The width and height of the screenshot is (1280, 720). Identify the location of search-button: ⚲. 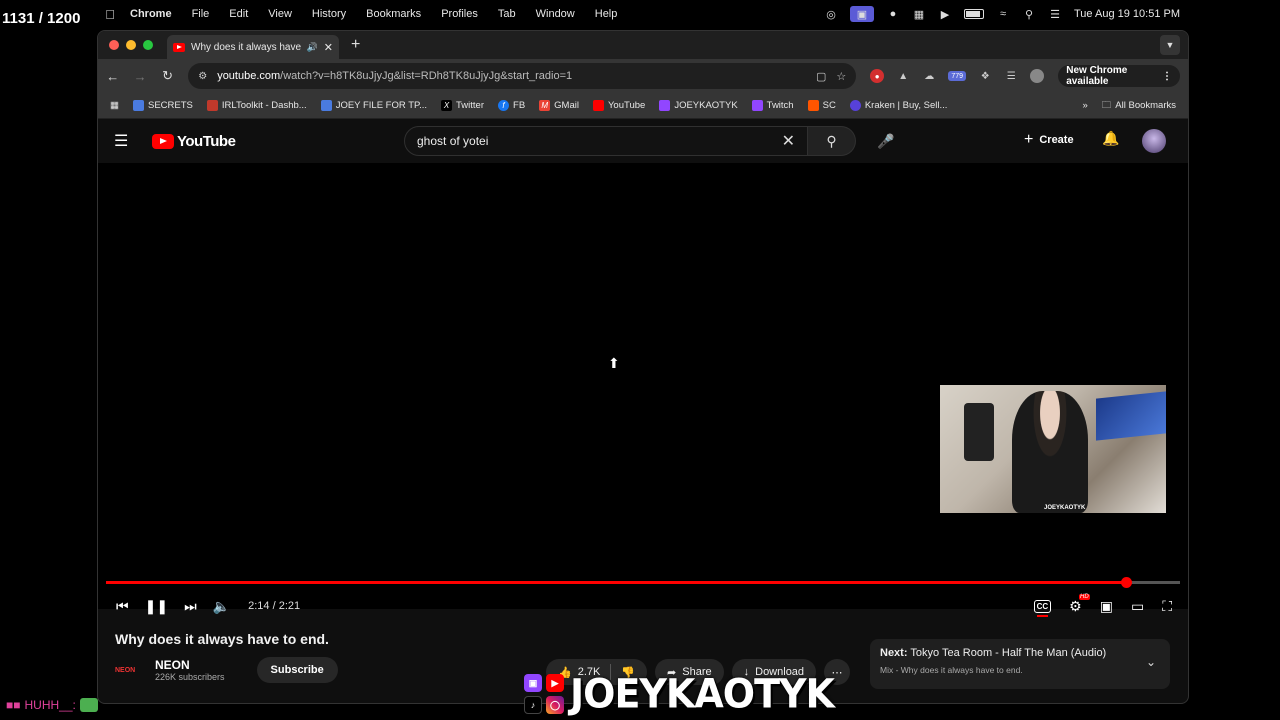
(832, 141).